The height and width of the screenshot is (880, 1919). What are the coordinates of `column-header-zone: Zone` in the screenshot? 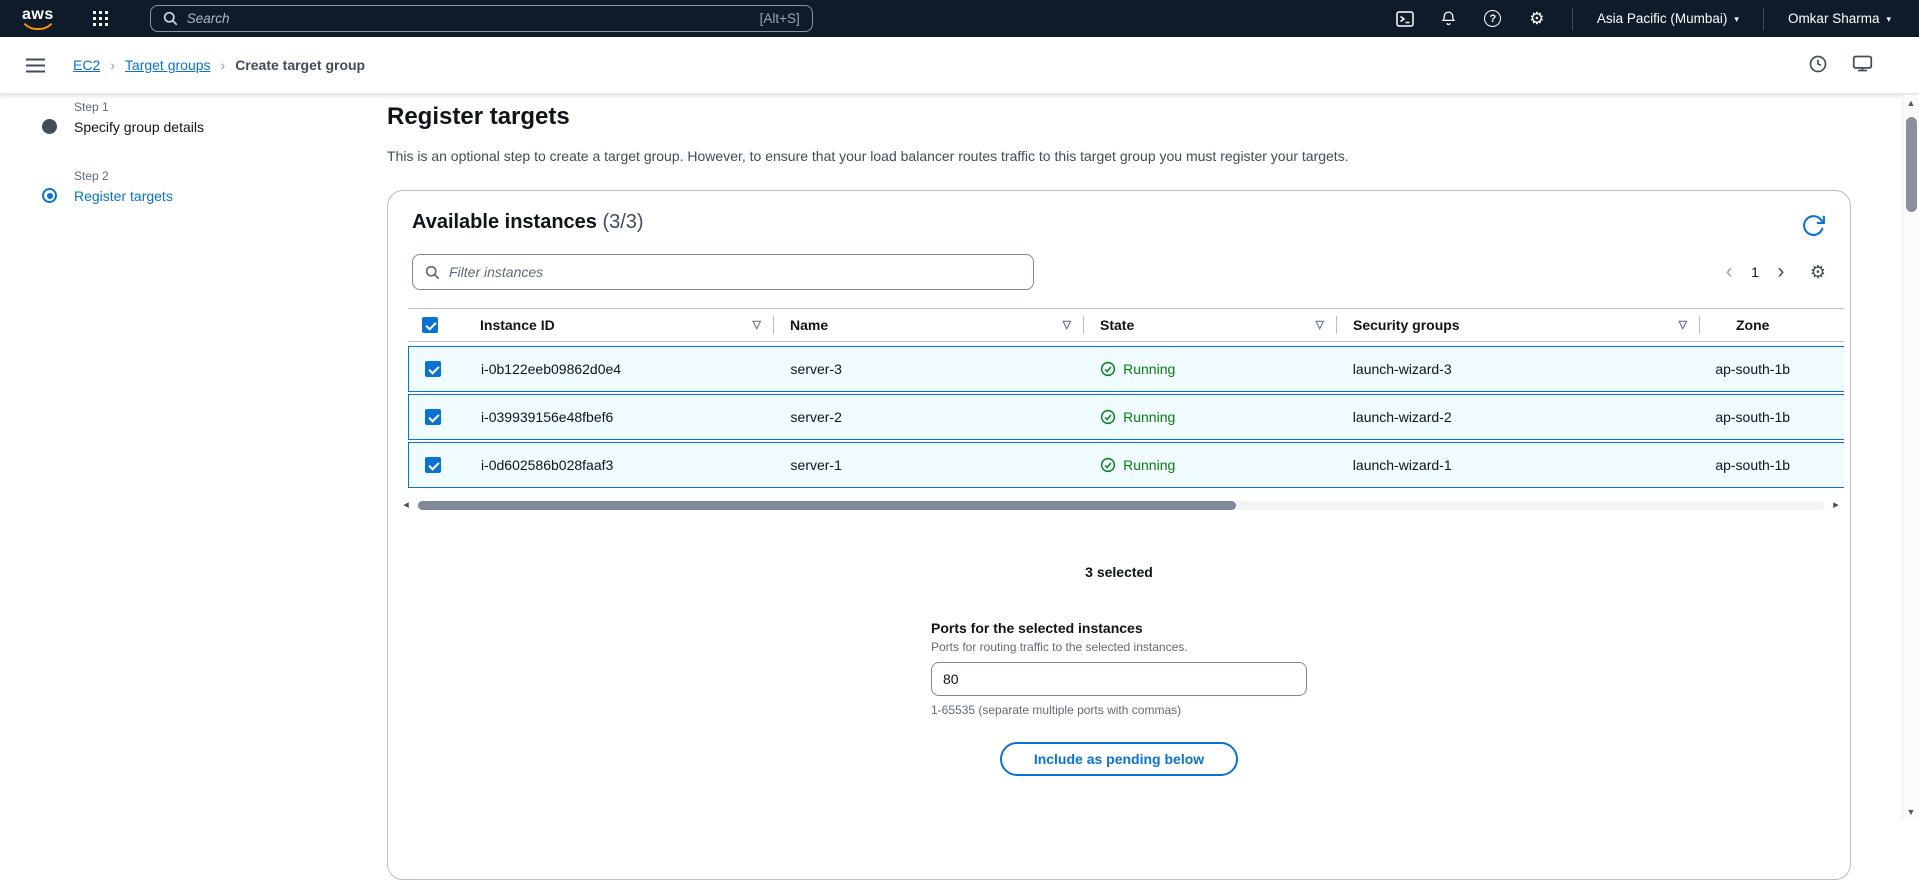 It's located at (1772, 325).